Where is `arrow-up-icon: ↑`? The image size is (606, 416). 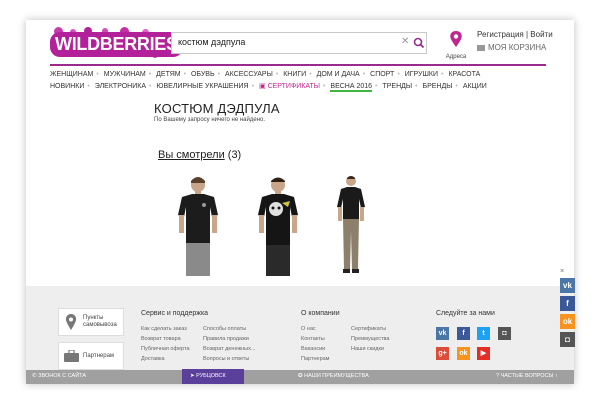
arrow-up-icon: ↑ is located at coordinates (555, 376).